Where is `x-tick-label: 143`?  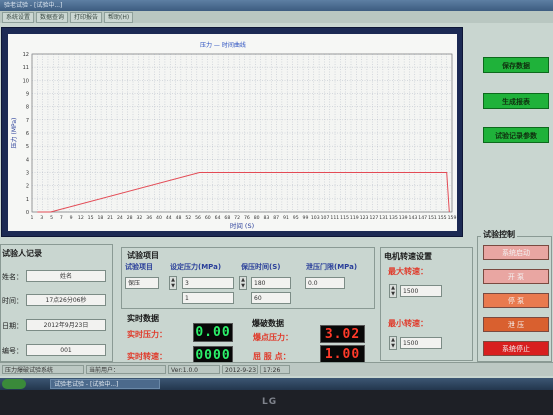 x-tick-label: 143 is located at coordinates (413, 218).